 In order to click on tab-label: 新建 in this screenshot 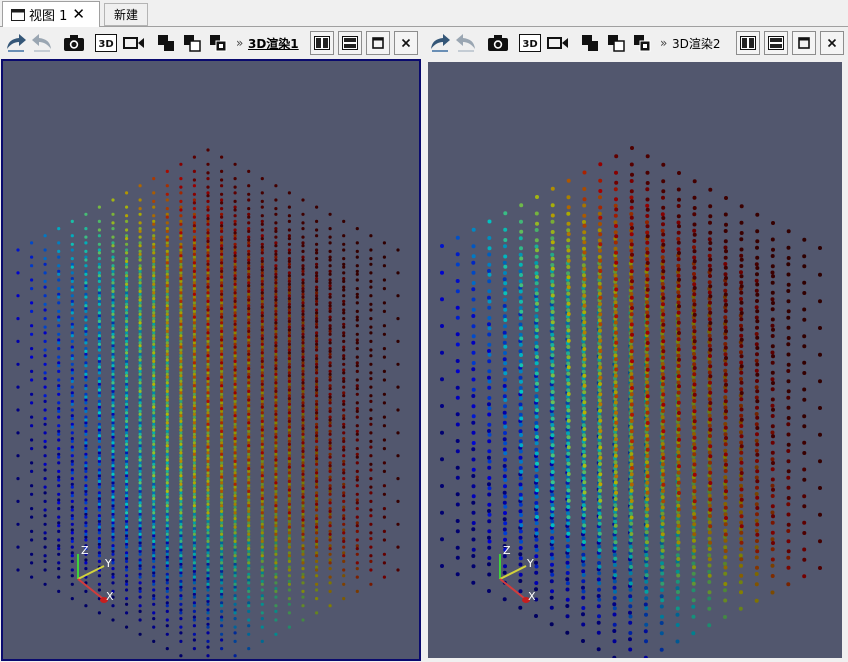, I will do `click(125, 15)`.